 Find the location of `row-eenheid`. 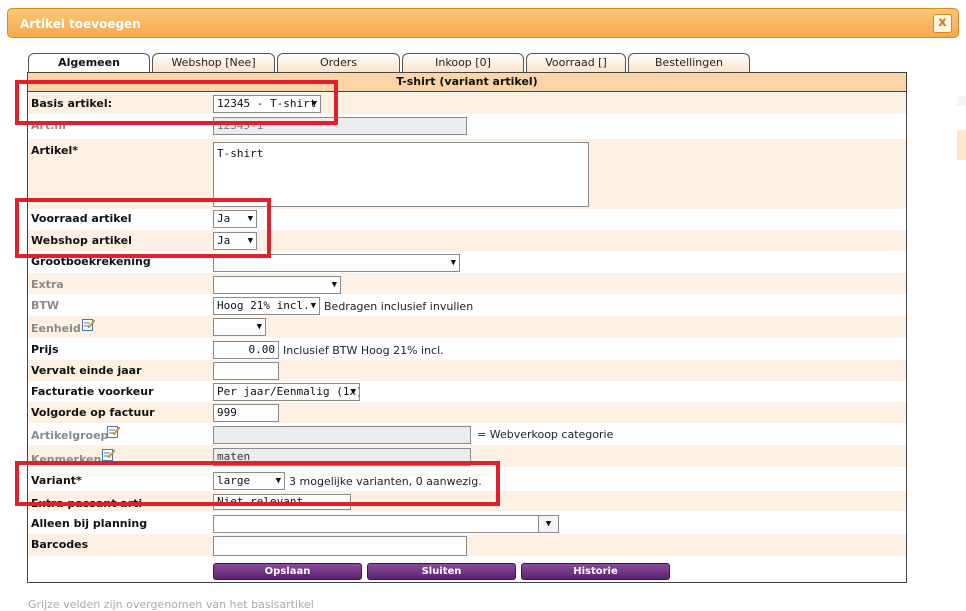

row-eenheid is located at coordinates (467, 327).